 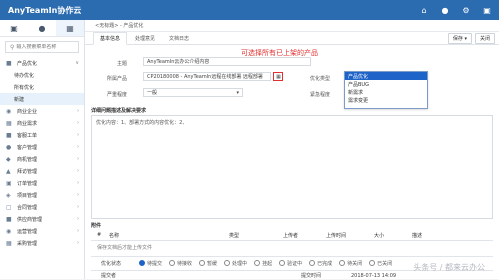 I want to click on sidebar-item-product-optimization: ■ 产品优化 ∨, so click(x=42, y=63).